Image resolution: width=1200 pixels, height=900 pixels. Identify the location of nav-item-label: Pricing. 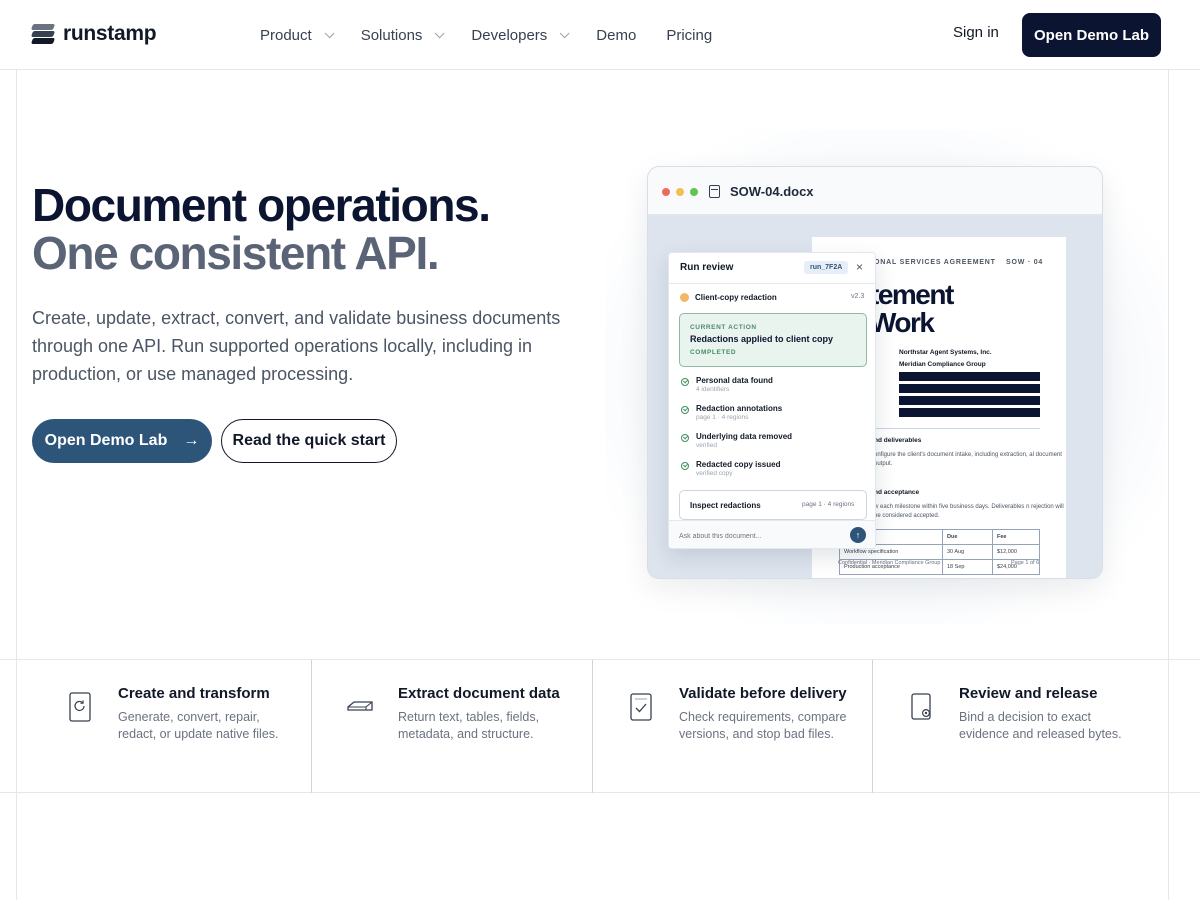
(689, 35).